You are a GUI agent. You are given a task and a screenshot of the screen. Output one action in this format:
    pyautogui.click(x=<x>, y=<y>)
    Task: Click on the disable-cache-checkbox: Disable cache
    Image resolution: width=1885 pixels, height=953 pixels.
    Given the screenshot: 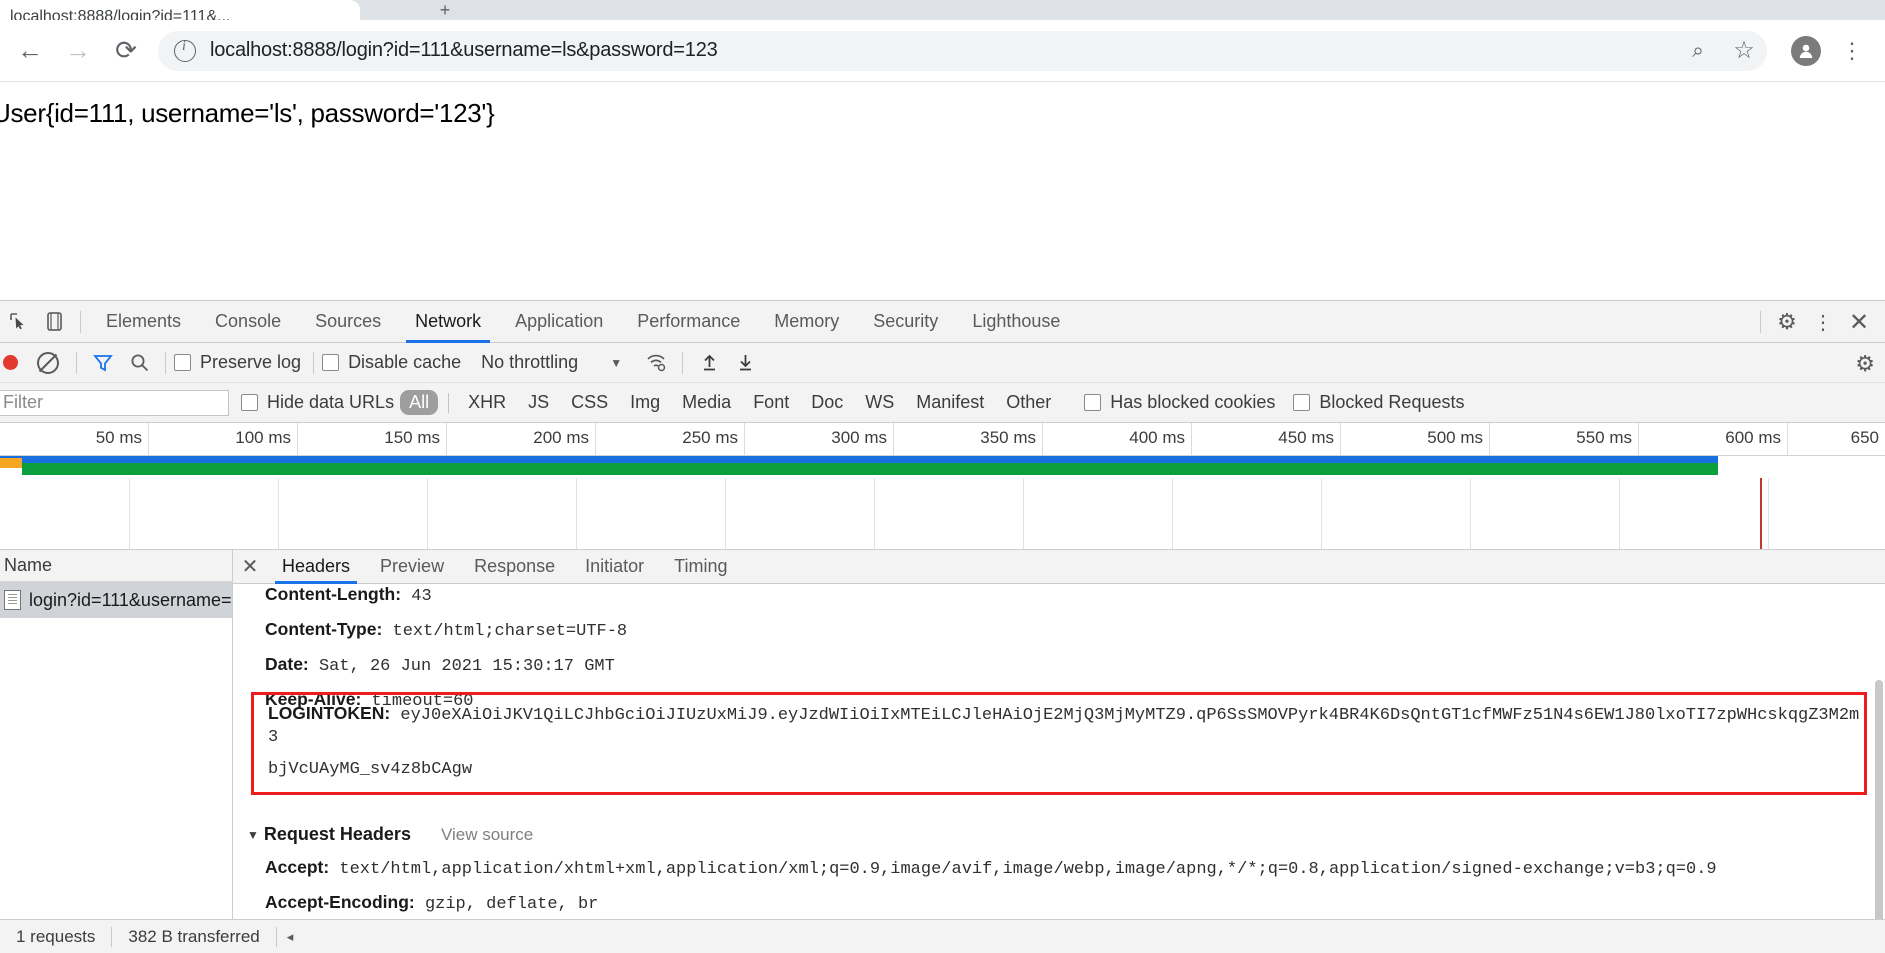 What is the action you would take?
    pyautogui.click(x=391, y=362)
    